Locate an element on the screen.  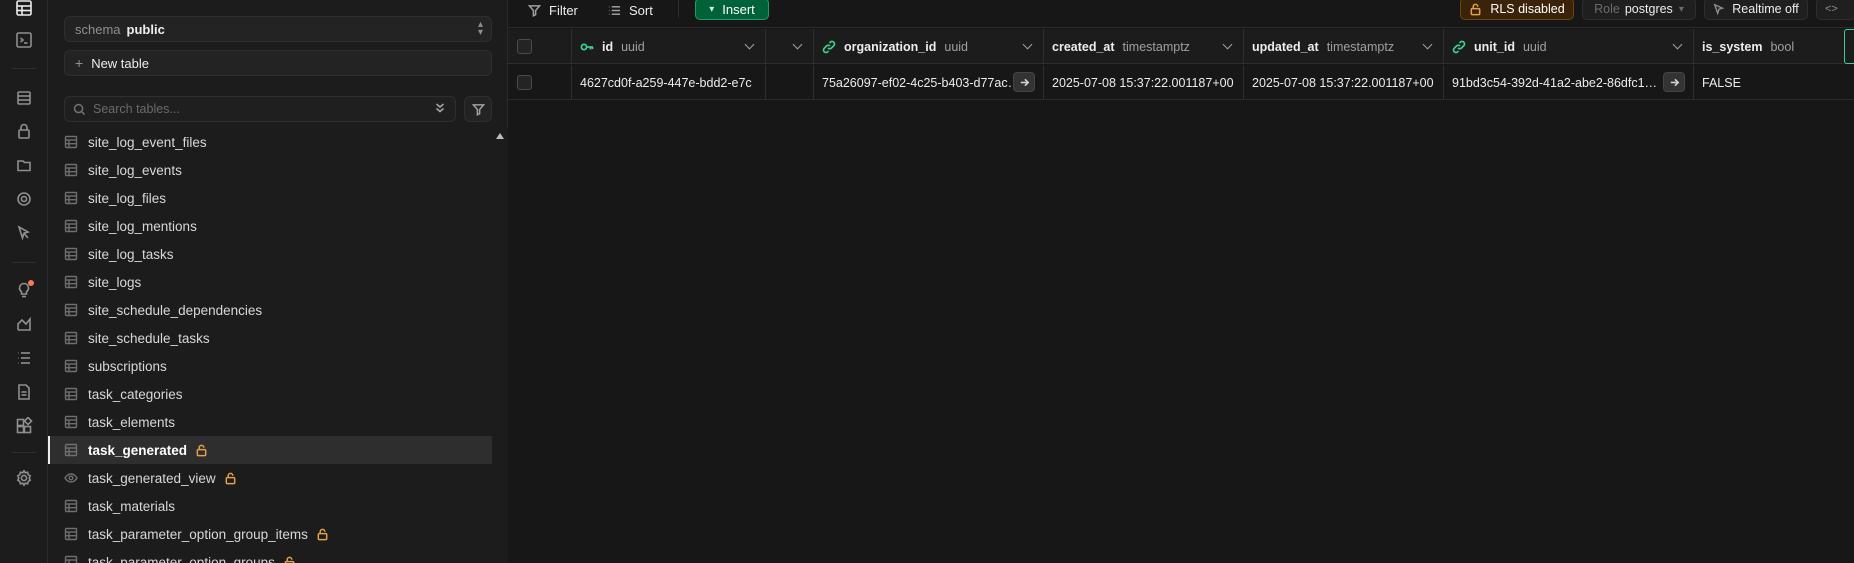
settings-icon is located at coordinates (24, 478).